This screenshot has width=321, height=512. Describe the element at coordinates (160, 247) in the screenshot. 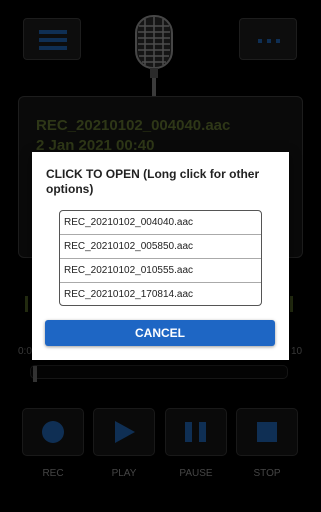

I see `file-list-item: REC_20210102_005850.aac` at that location.